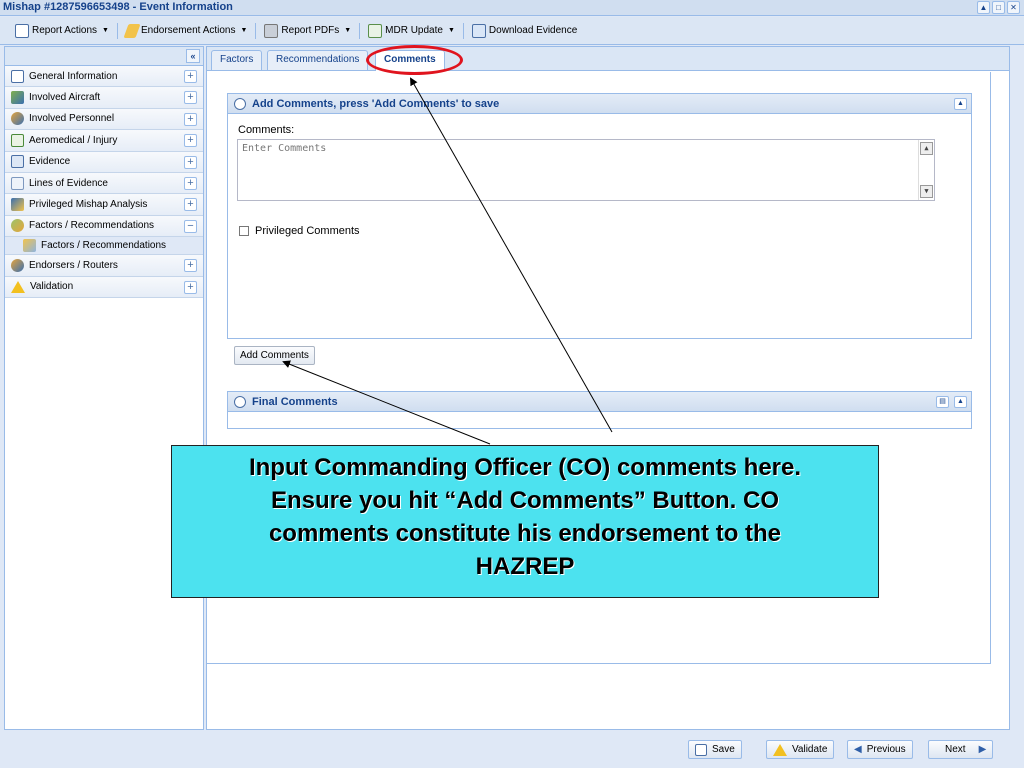 The image size is (1024, 768). Describe the element at coordinates (926, 148) in the screenshot. I see `scroll-up-icon: ▲` at that location.